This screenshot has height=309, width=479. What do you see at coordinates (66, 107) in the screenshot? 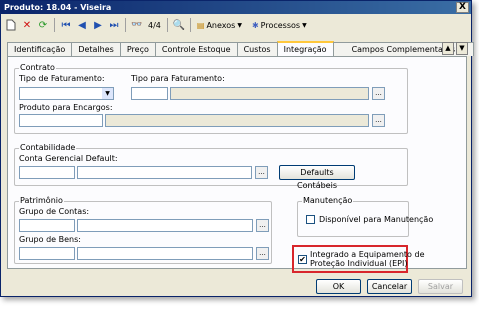
I see `produto-encargos-label: Produto para Encargos:` at bounding box center [66, 107].